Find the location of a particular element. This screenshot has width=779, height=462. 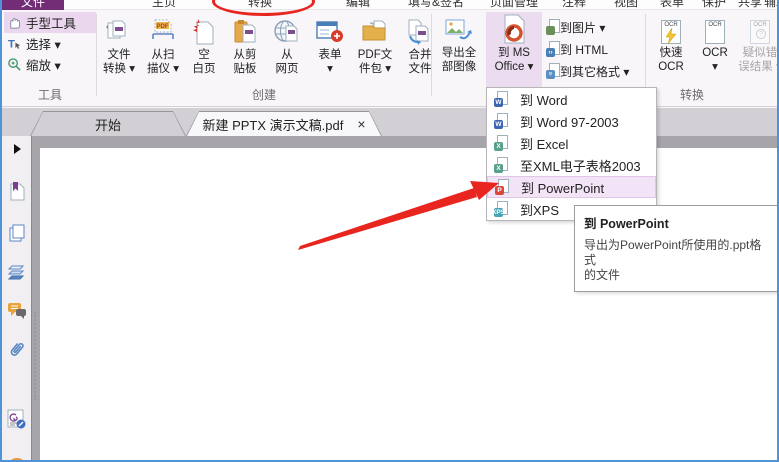

suspect-results-icon: OCR? is located at coordinates (757, 28).